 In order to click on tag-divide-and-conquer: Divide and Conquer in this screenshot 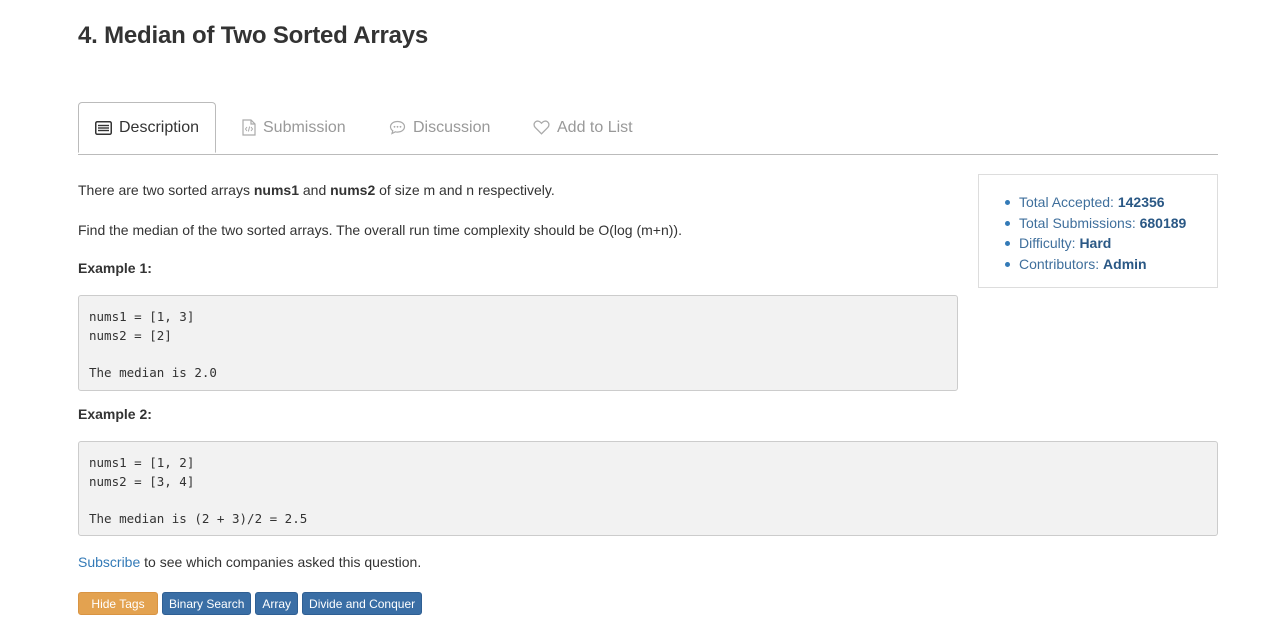, I will do `click(362, 603)`.